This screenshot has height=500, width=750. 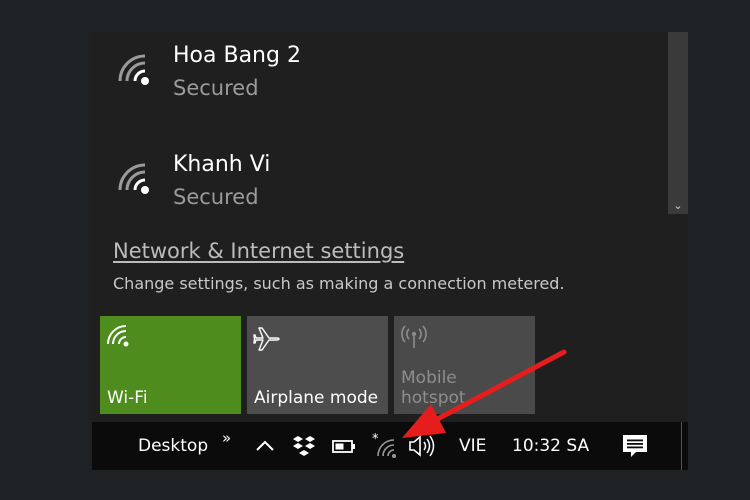 I want to click on wifi-icon: *, so click(x=385, y=446).